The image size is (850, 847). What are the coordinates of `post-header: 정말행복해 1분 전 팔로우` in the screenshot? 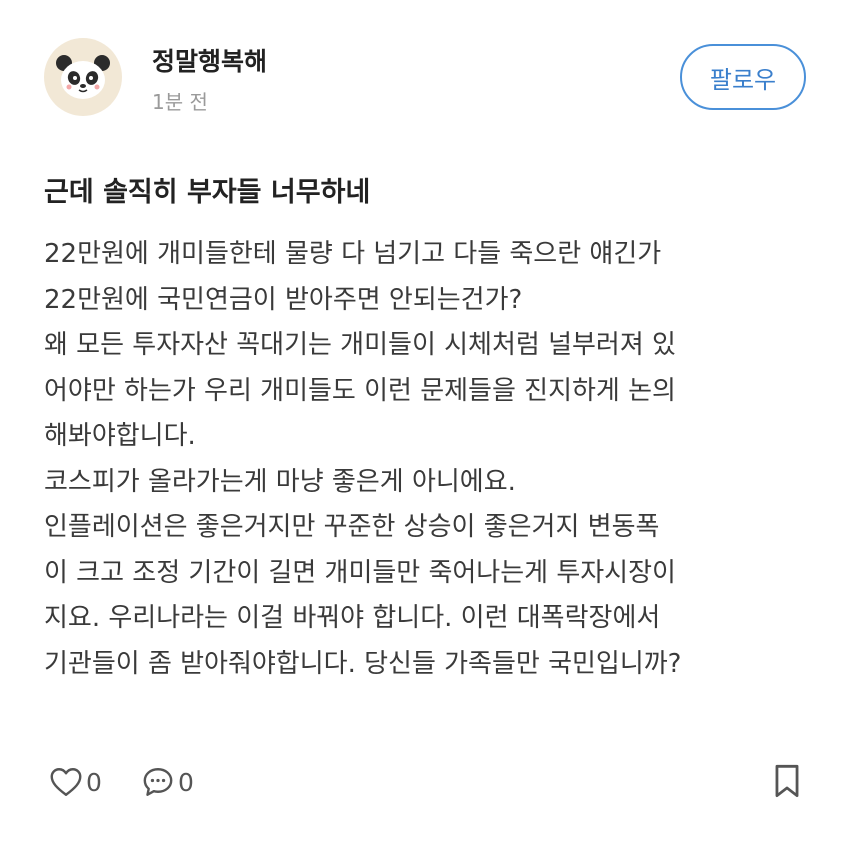 It's located at (429, 78).